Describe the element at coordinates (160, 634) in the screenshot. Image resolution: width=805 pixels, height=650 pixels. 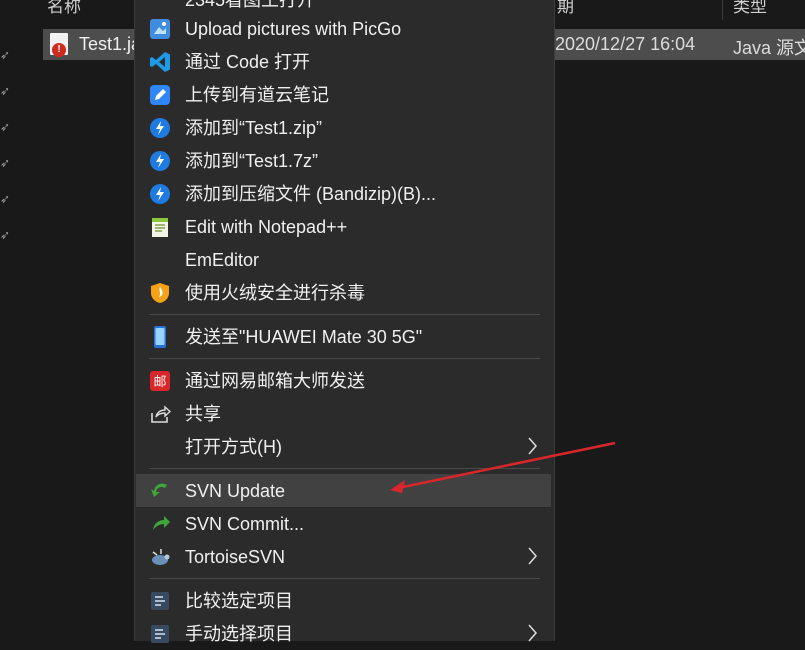
I see `manual-select-icon` at that location.